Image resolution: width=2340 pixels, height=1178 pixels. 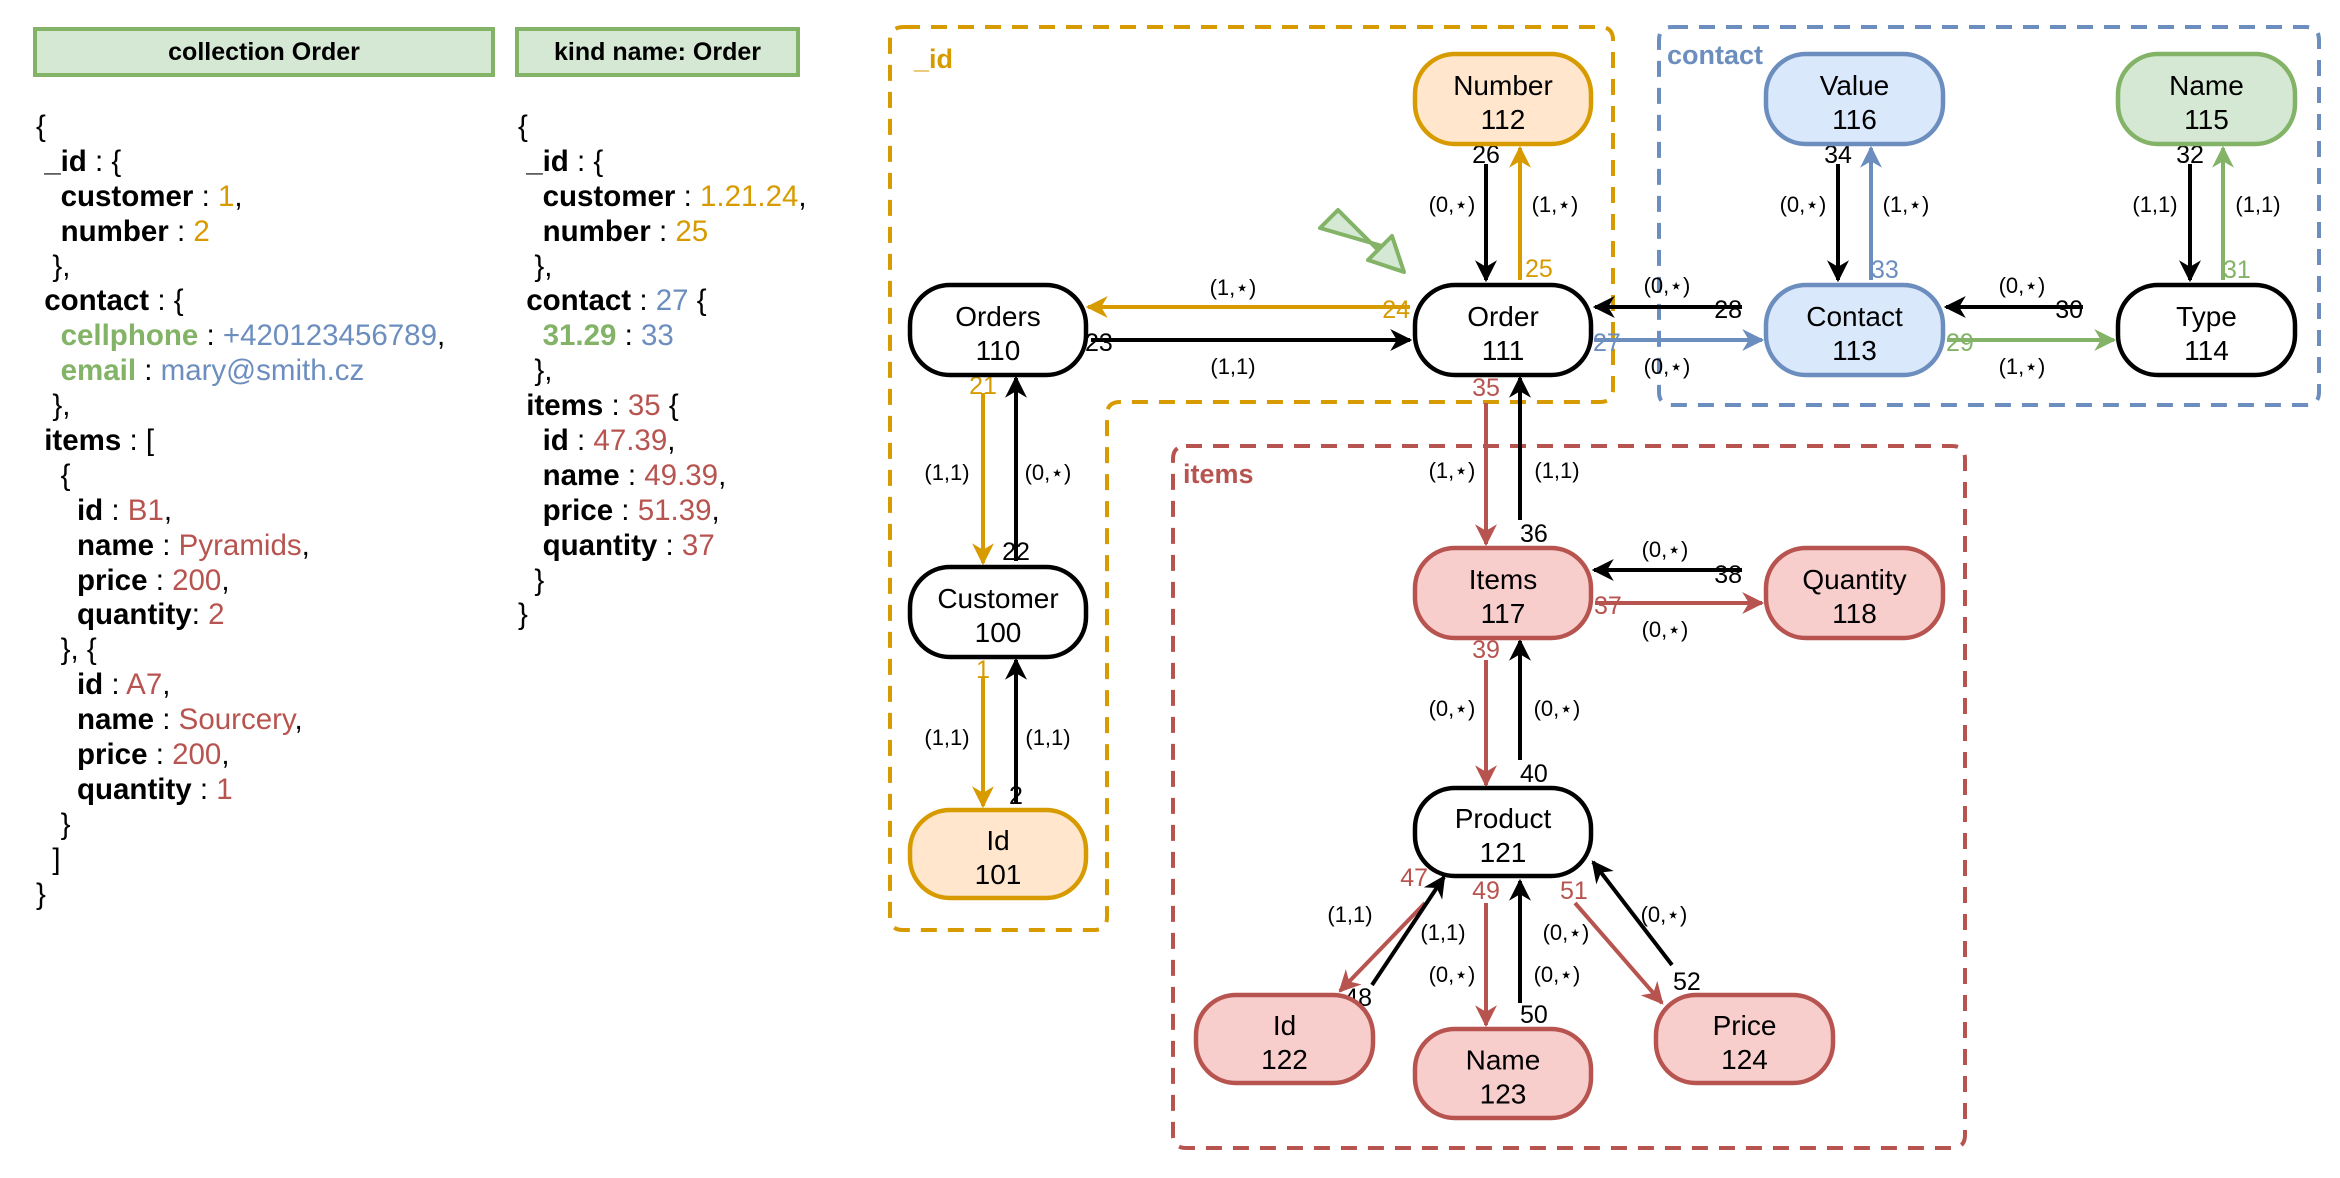 What do you see at coordinates (998, 632) in the screenshot?
I see `node-number: 100` at bounding box center [998, 632].